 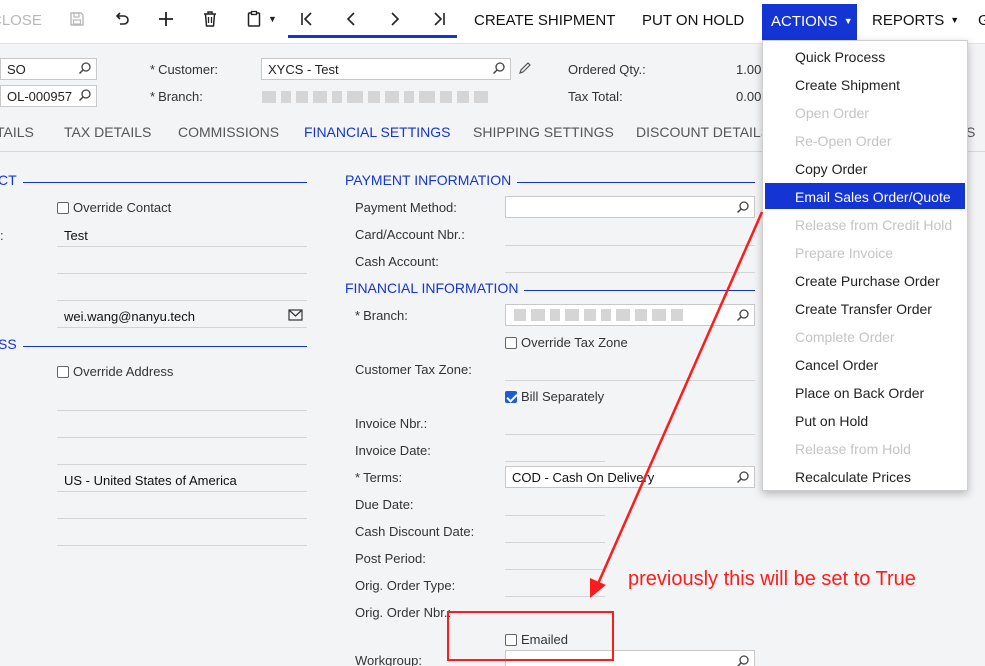 What do you see at coordinates (772, 579) in the screenshot?
I see `annotation-text: previously this will be set to True` at bounding box center [772, 579].